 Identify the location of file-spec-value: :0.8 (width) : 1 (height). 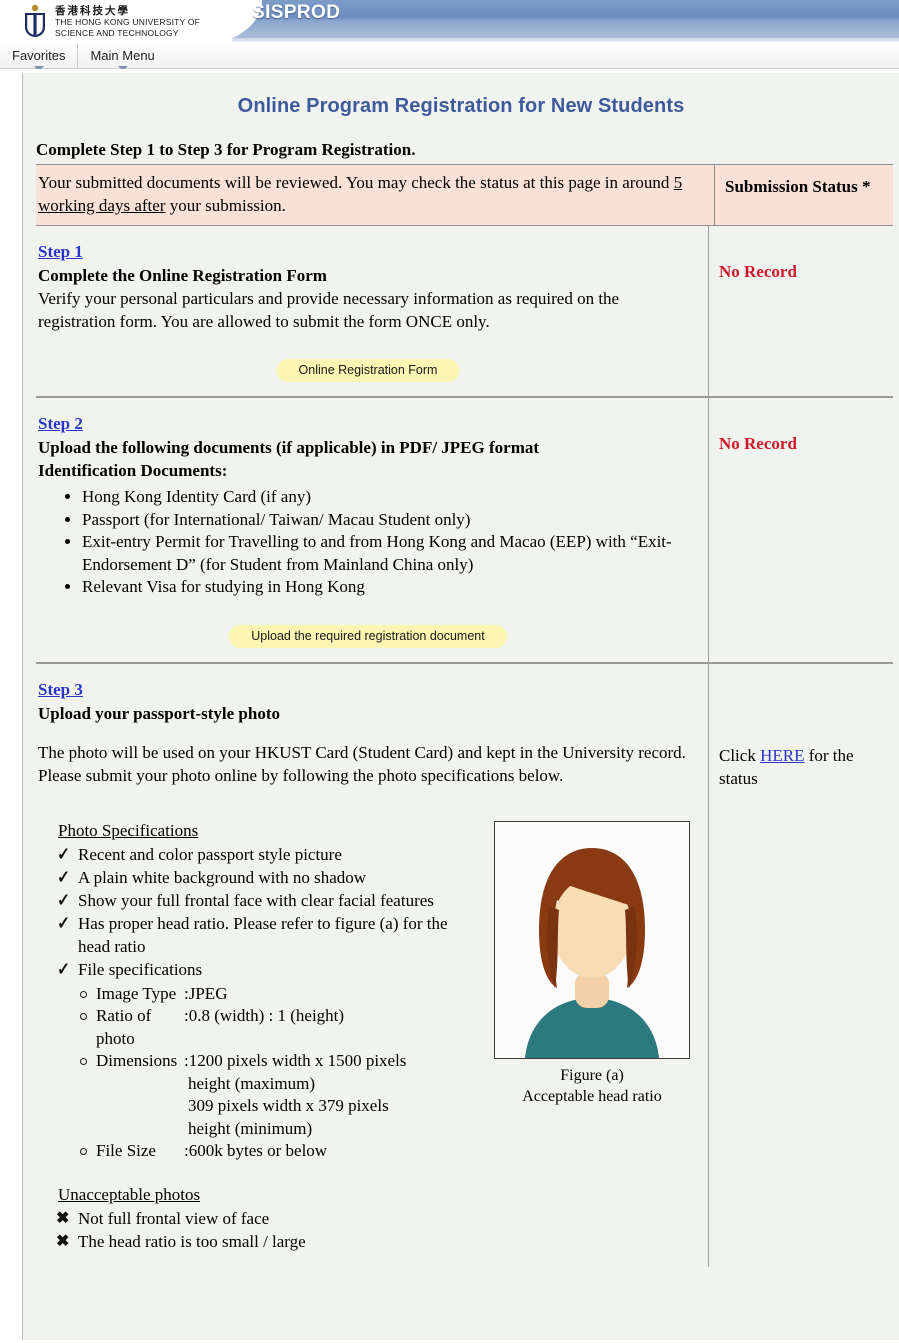
(264, 1015).